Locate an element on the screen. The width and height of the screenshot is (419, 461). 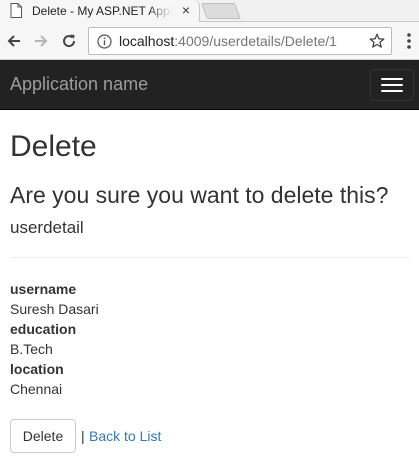
reload-button is located at coordinates (69, 41).